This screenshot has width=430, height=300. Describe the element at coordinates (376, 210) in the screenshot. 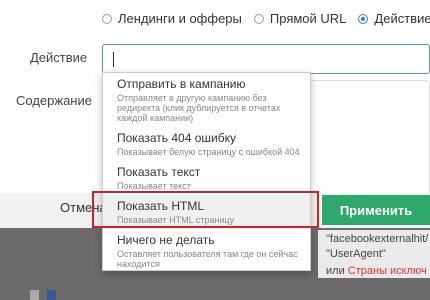

I see `apply-button: Применить` at that location.